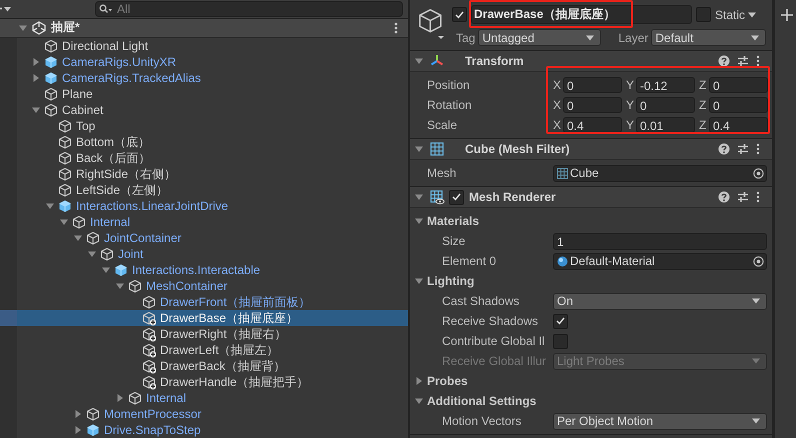 The image size is (796, 438). What do you see at coordinates (204, 318) in the screenshot?
I see `hierarchy-item: DrawerBase（抽屉底座）` at bounding box center [204, 318].